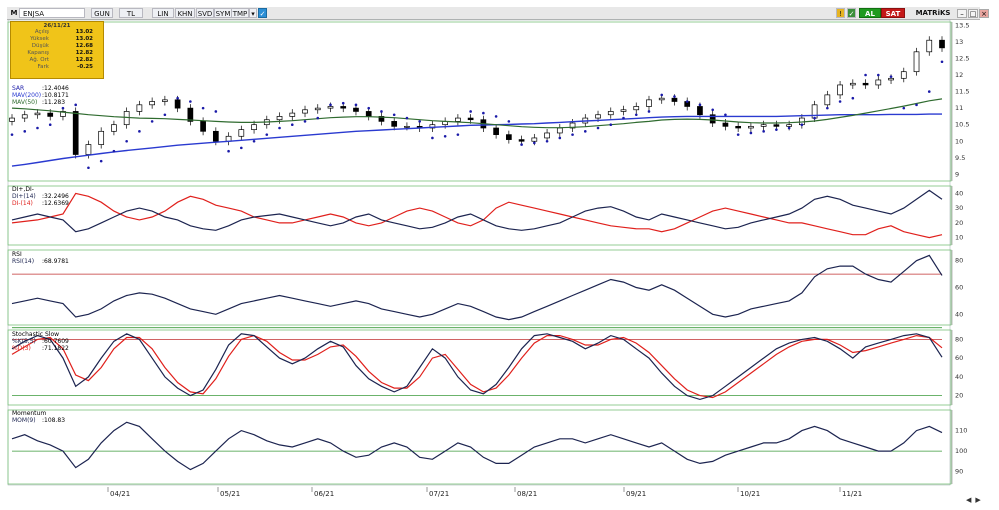 This screenshot has width=999, height=510. I want to click on stoch-tick-label: 40, so click(959, 377).